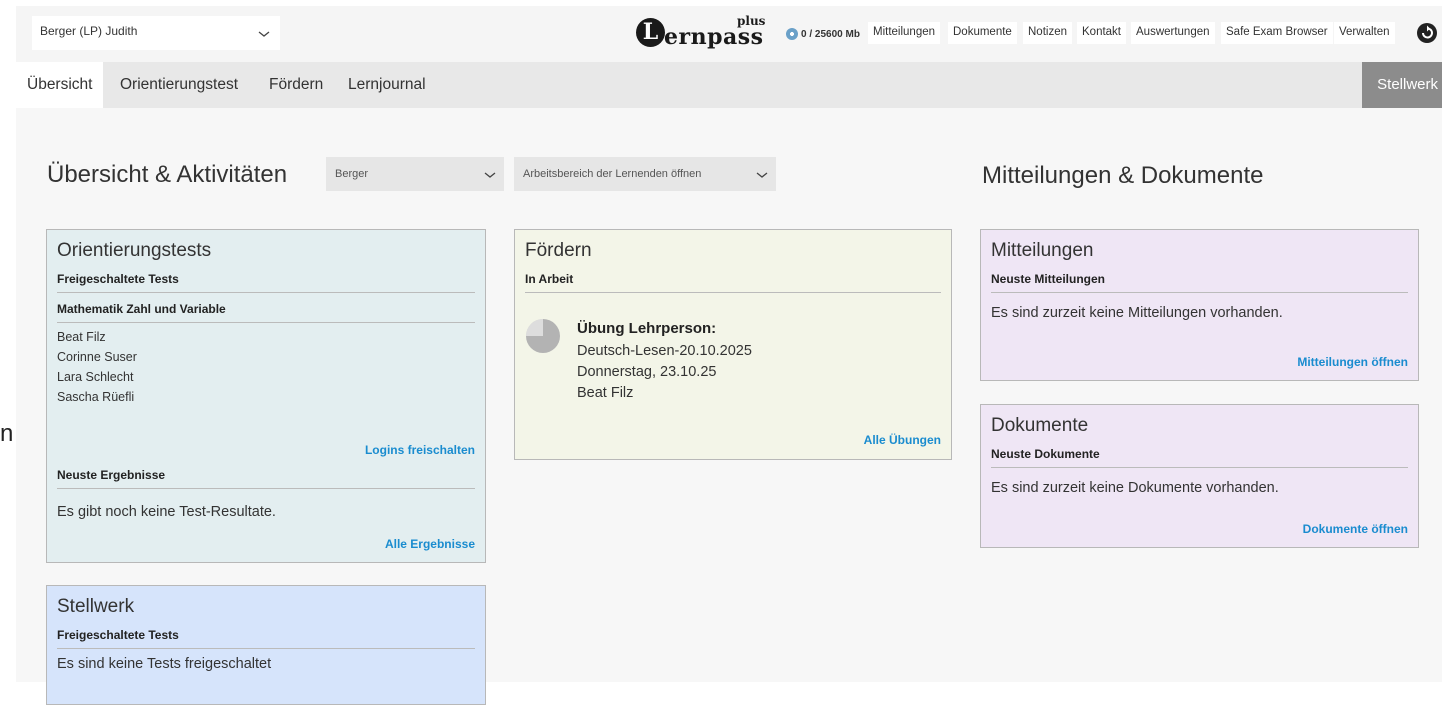 The image size is (1442, 705). I want to click on logo-mark: L, so click(650, 32).